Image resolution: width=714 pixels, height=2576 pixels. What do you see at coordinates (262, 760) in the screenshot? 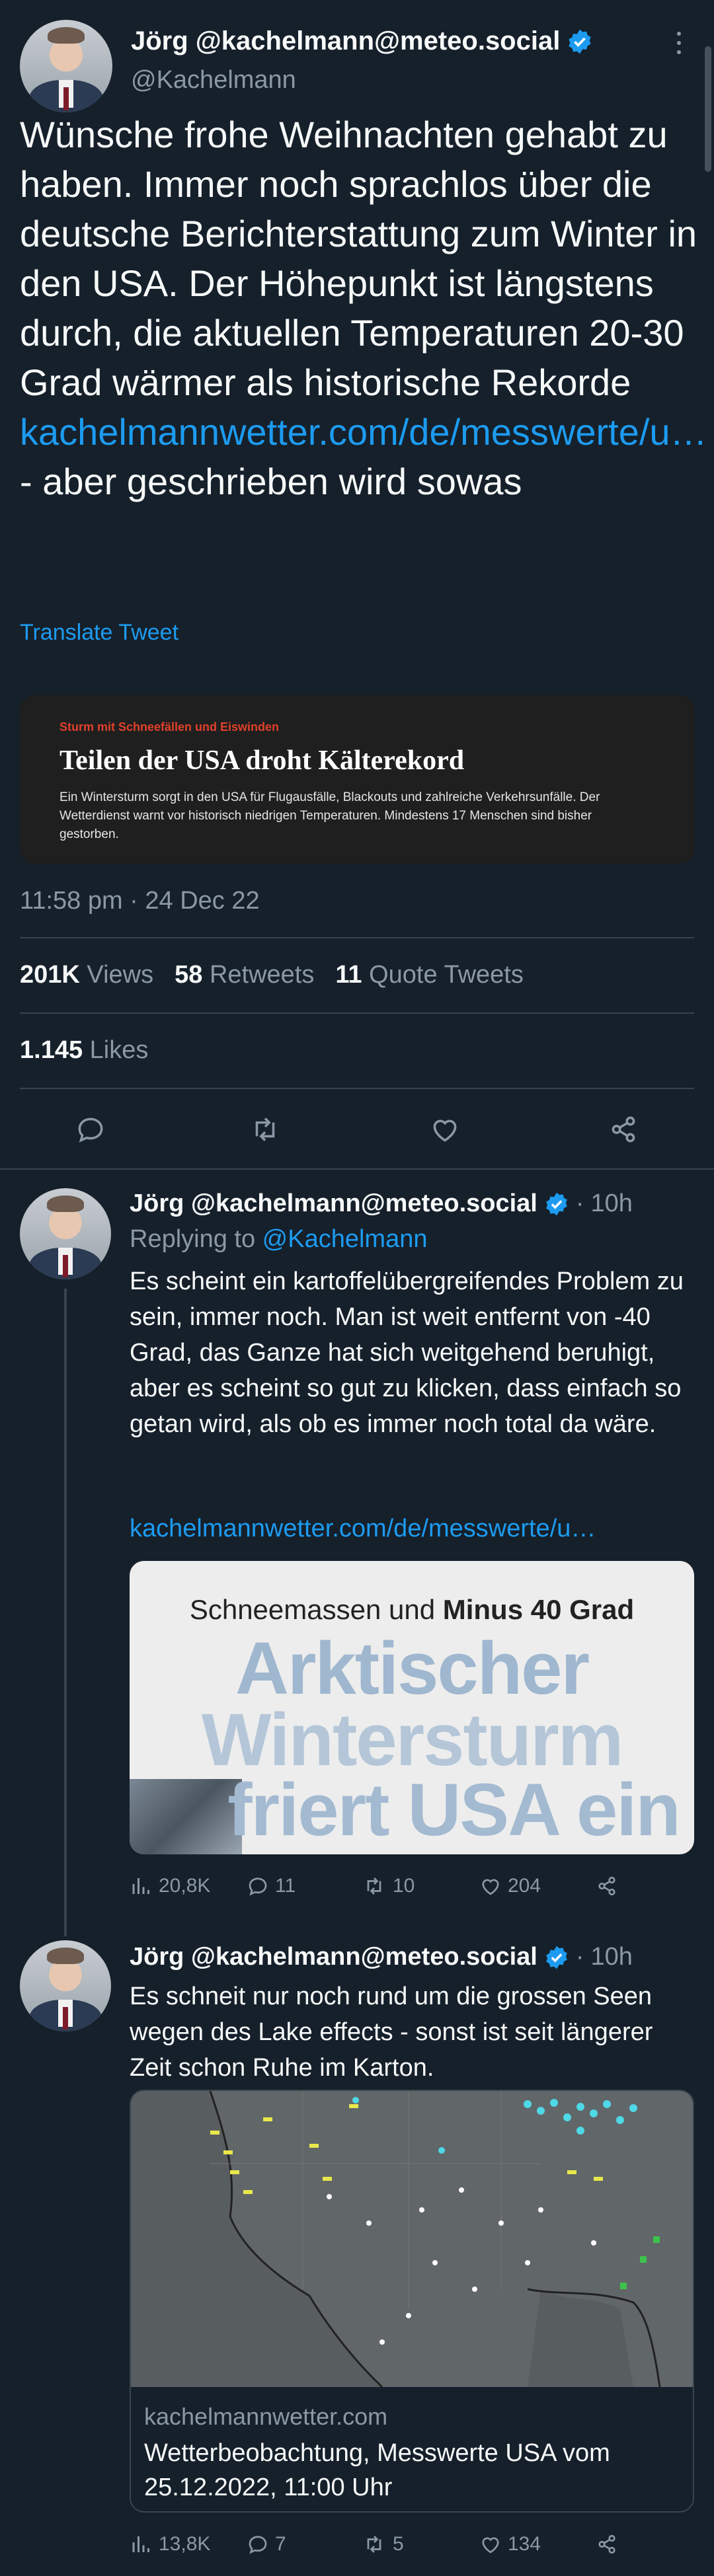
I see `card-headline: Teilen der USA droht Kälterekord` at bounding box center [262, 760].